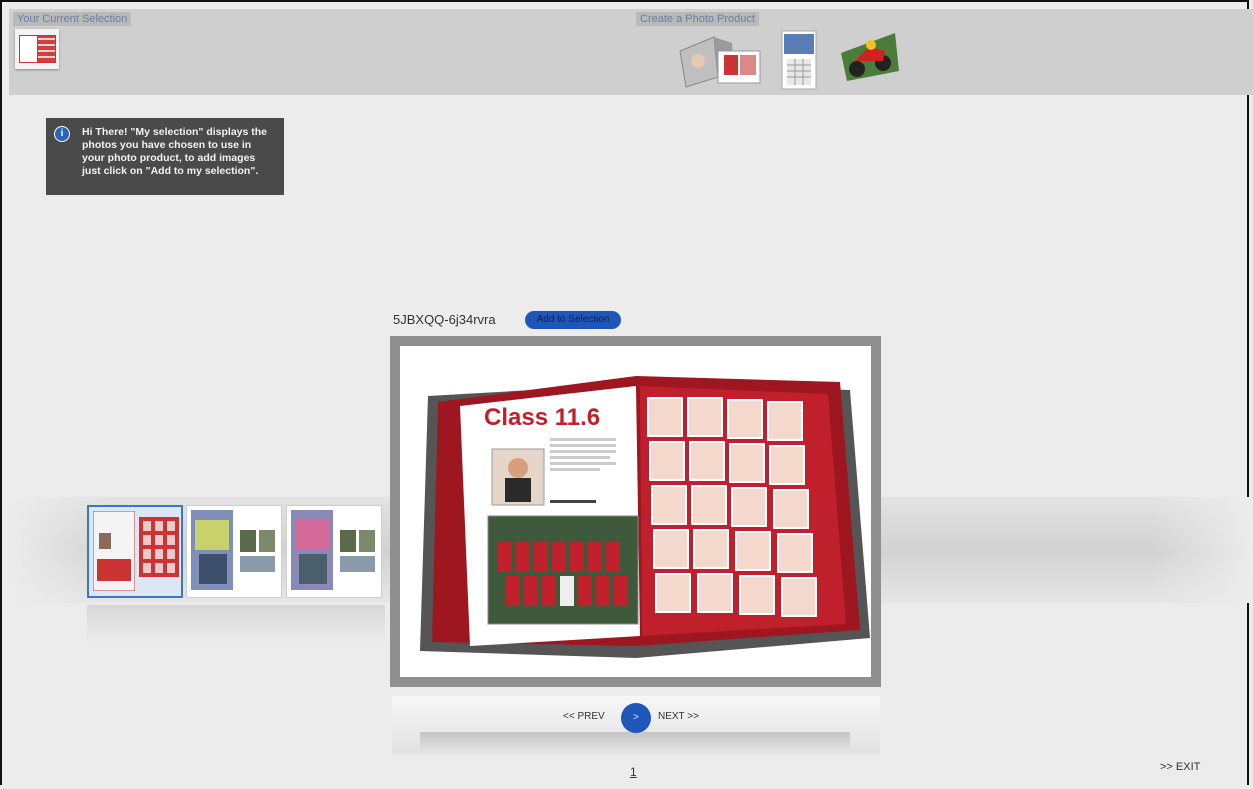 The image size is (1253, 789). Describe the element at coordinates (28, 49) in the screenshot. I see `selection-thumbnail-left-page` at that location.